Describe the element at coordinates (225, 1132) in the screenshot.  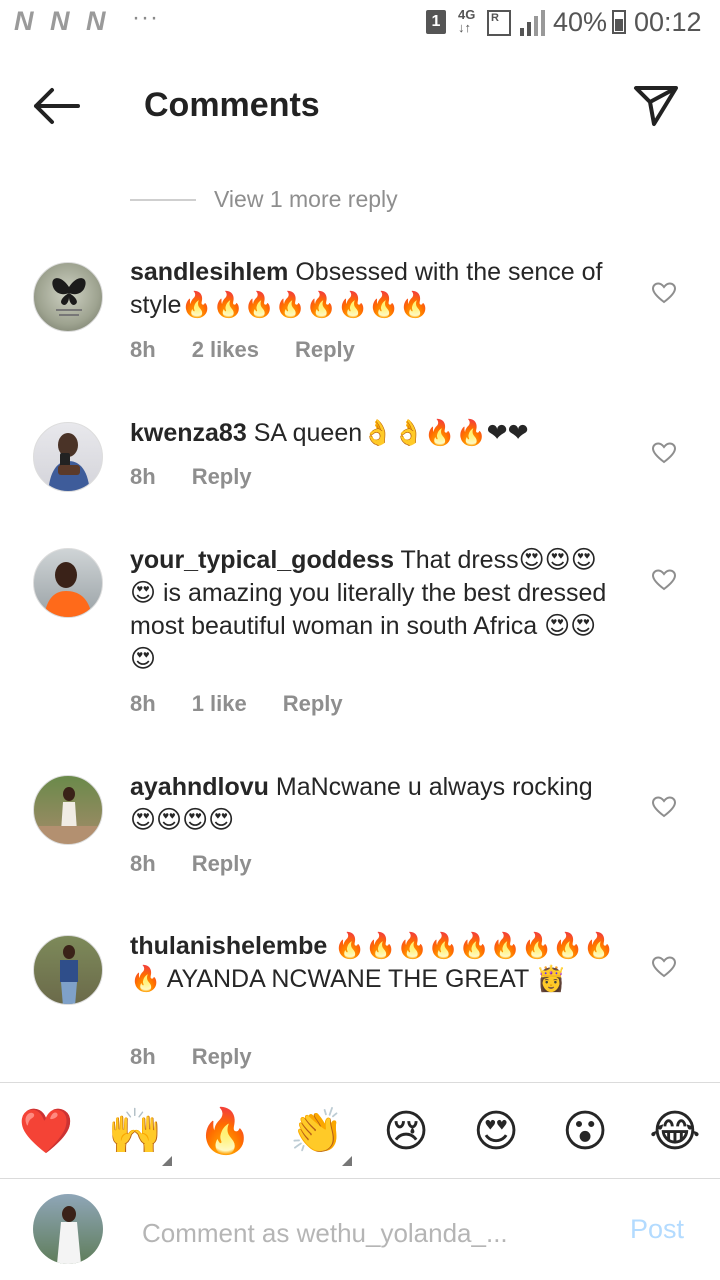
I see `fire-emoji-button: 🔥` at that location.